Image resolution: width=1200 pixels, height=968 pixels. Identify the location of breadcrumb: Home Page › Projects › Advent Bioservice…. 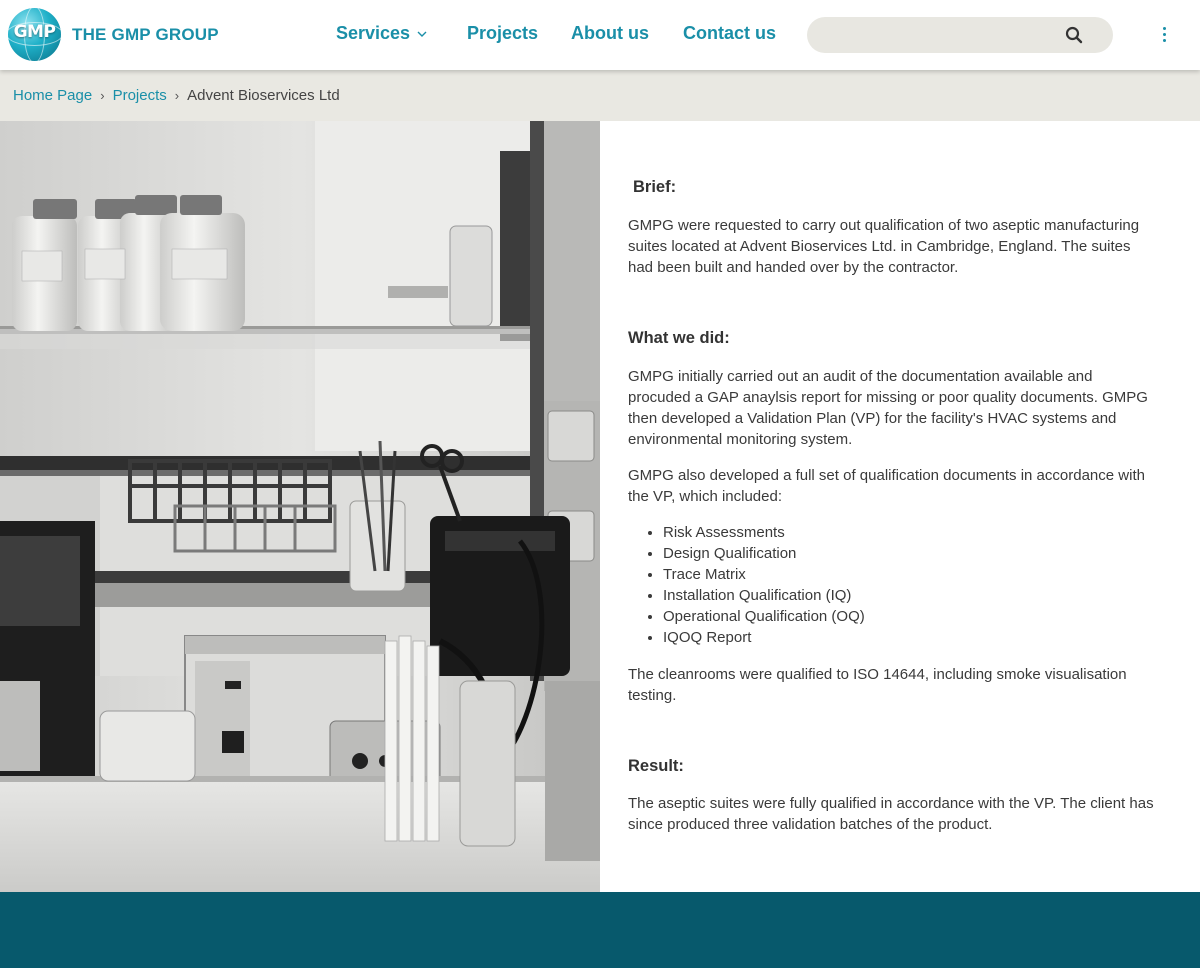
(600, 95).